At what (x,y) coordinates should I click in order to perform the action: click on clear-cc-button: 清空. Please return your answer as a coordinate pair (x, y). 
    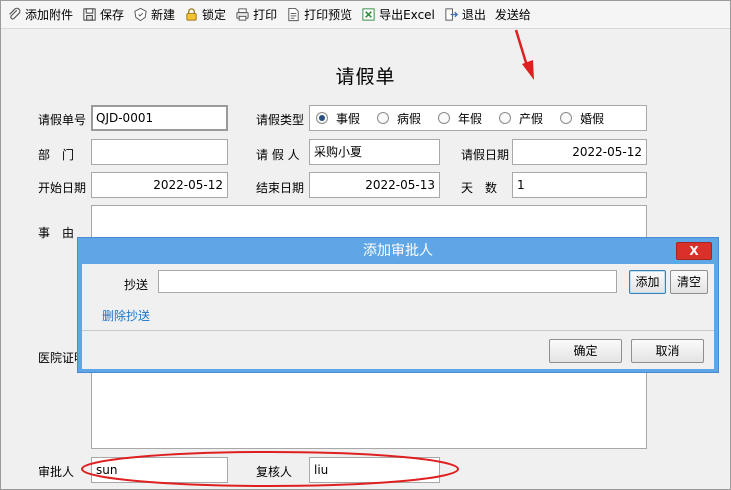
    Looking at the image, I should click on (689, 282).